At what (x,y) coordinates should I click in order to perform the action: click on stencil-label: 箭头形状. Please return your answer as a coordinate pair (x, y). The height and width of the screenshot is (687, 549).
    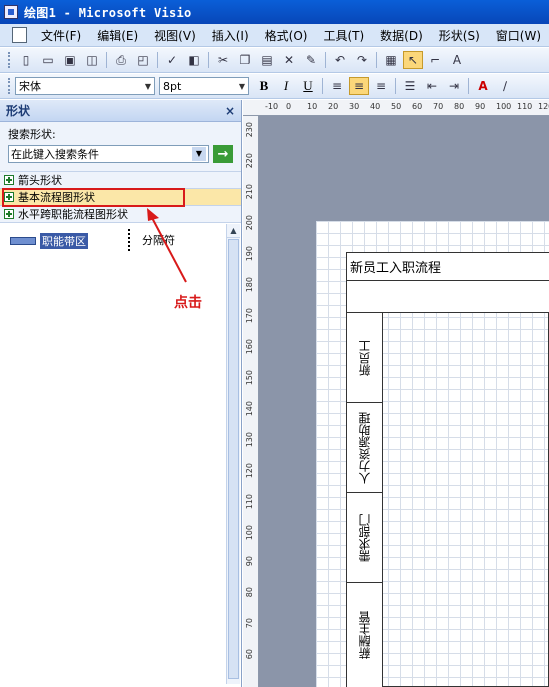
    Looking at the image, I should click on (40, 180).